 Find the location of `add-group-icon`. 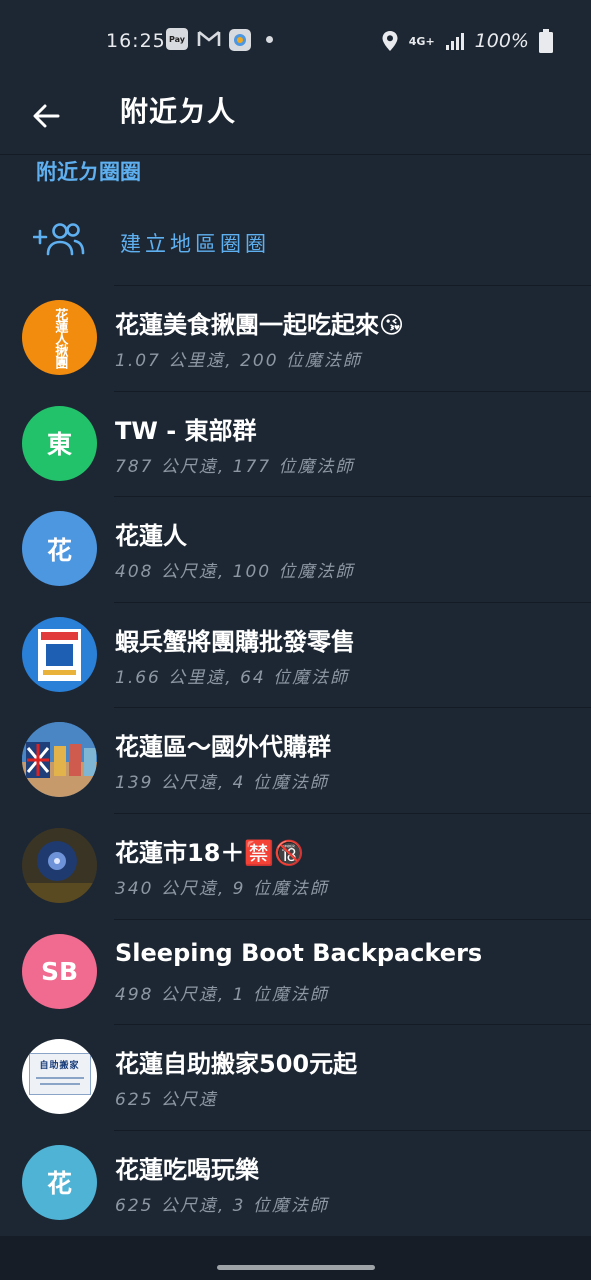

add-group-icon is located at coordinates (59, 239).